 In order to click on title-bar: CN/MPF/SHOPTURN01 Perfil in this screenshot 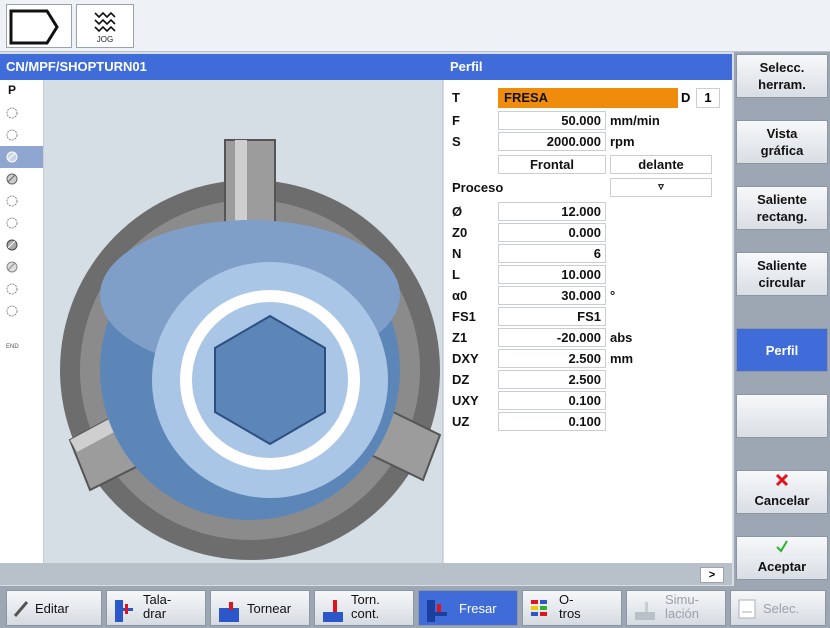, I will do `click(366, 67)`.